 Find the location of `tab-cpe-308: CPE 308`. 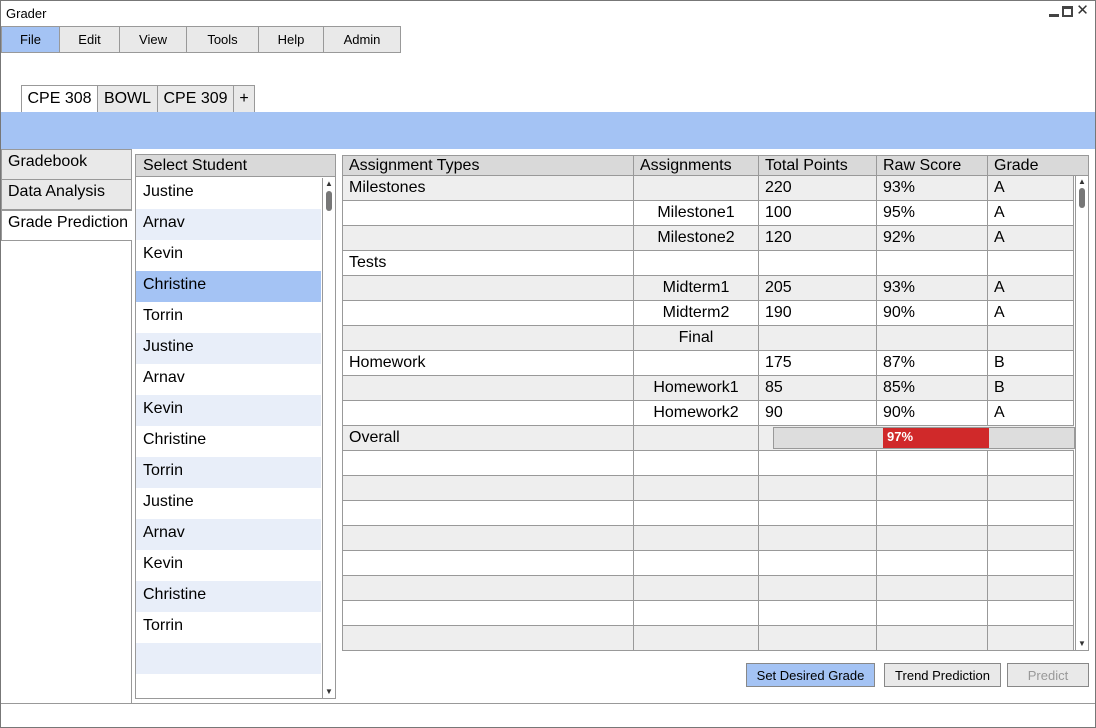

tab-cpe-308: CPE 308 is located at coordinates (59, 98).